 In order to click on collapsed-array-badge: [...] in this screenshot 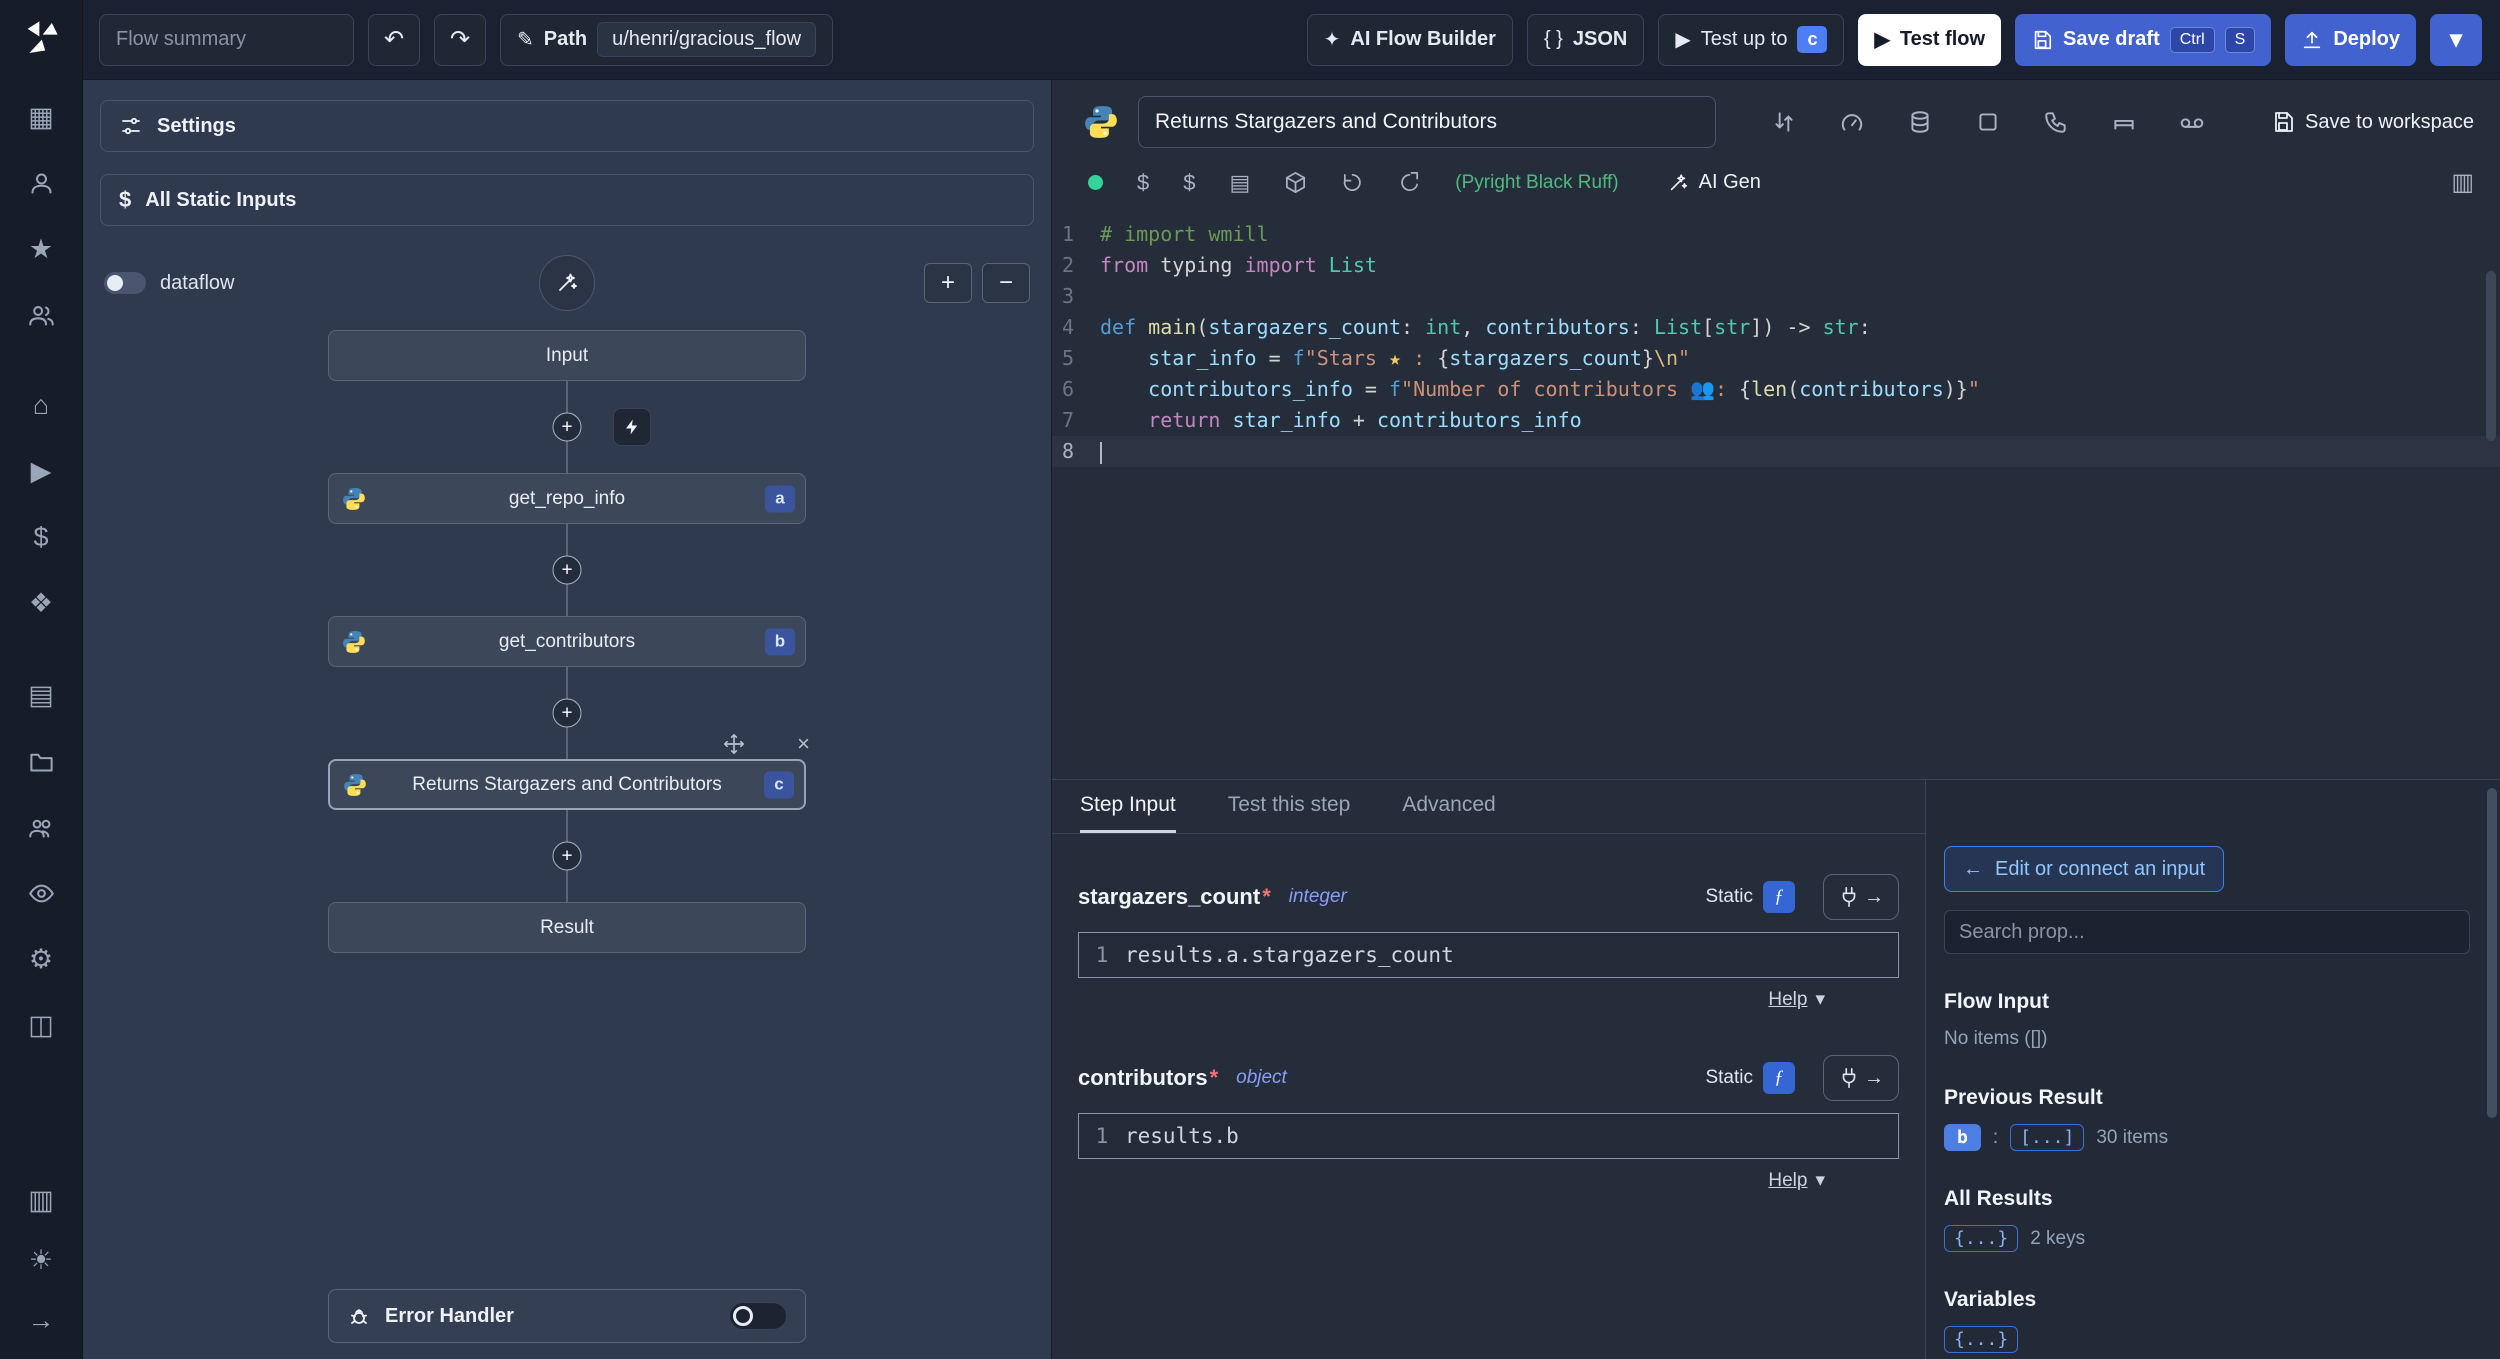, I will do `click(2047, 1137)`.